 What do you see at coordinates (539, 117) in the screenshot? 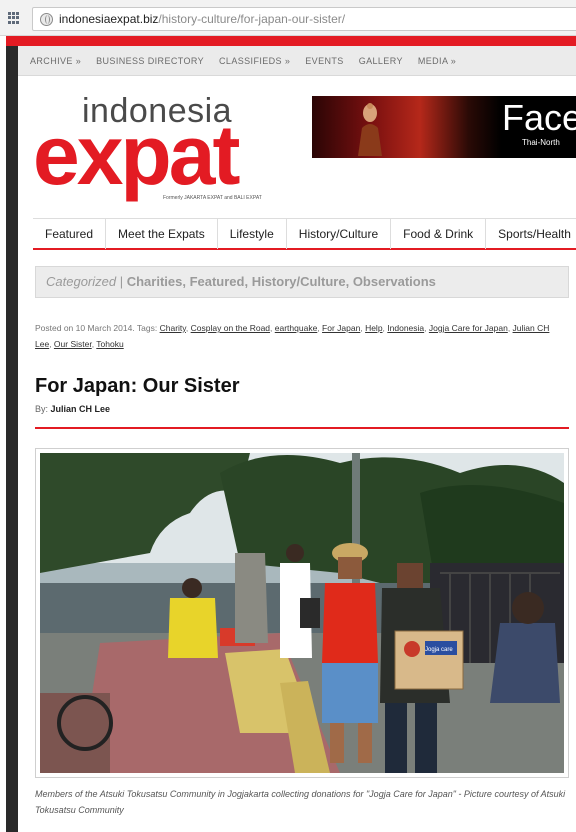
I see `ad-title: Face` at bounding box center [539, 117].